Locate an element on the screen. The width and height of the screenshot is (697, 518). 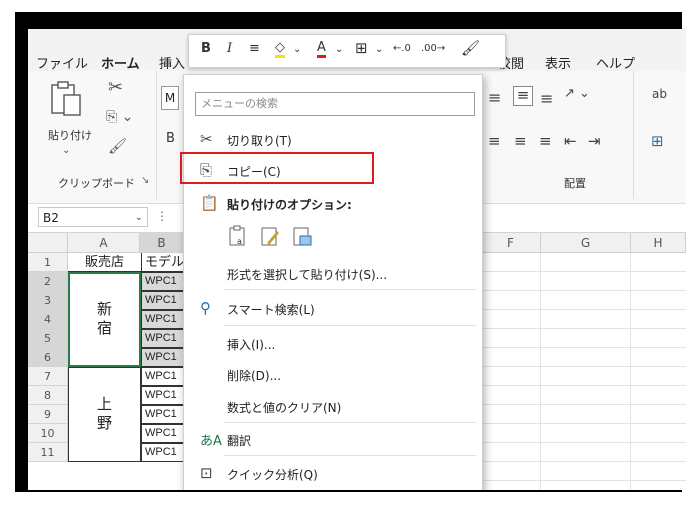
decrease-indent-icon: ⇤ is located at coordinates (570, 141).